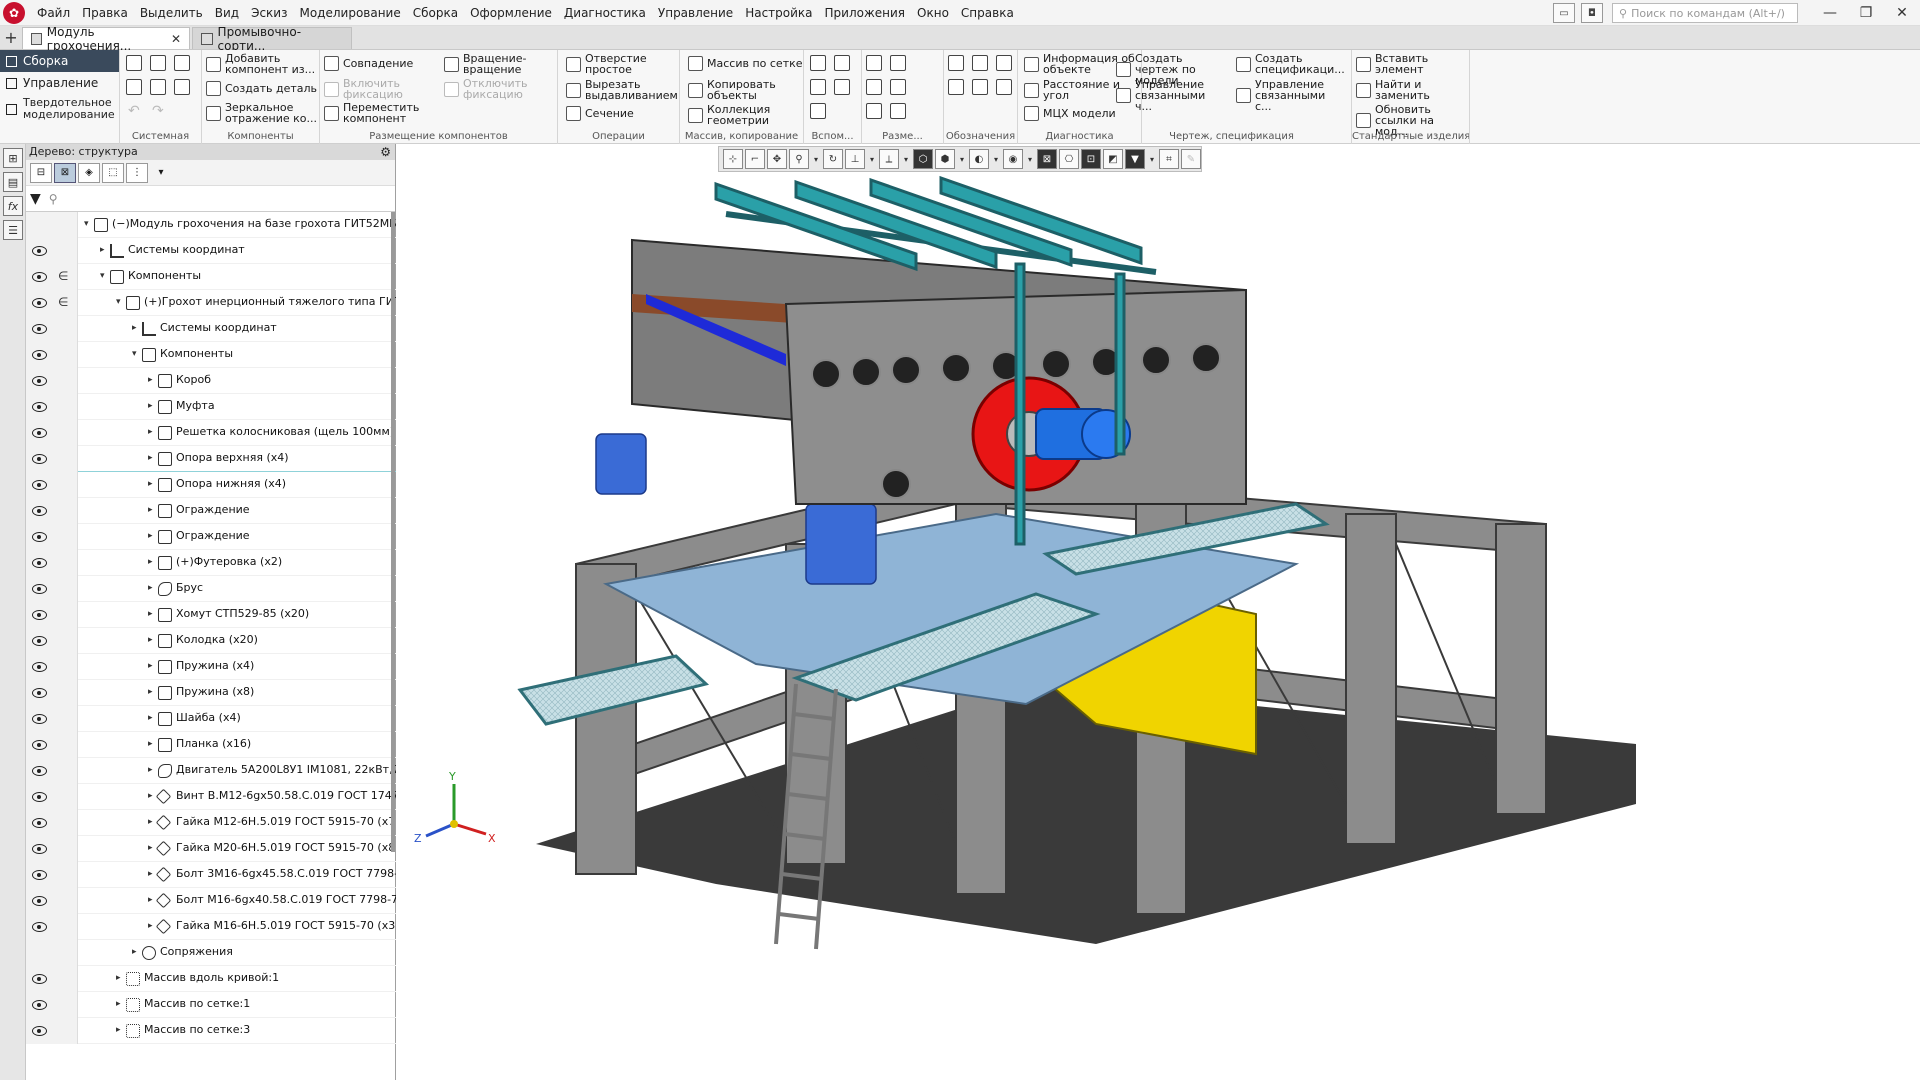 This screenshot has width=1920, height=1080. I want to click on tab-close-icon: ✕, so click(176, 39).